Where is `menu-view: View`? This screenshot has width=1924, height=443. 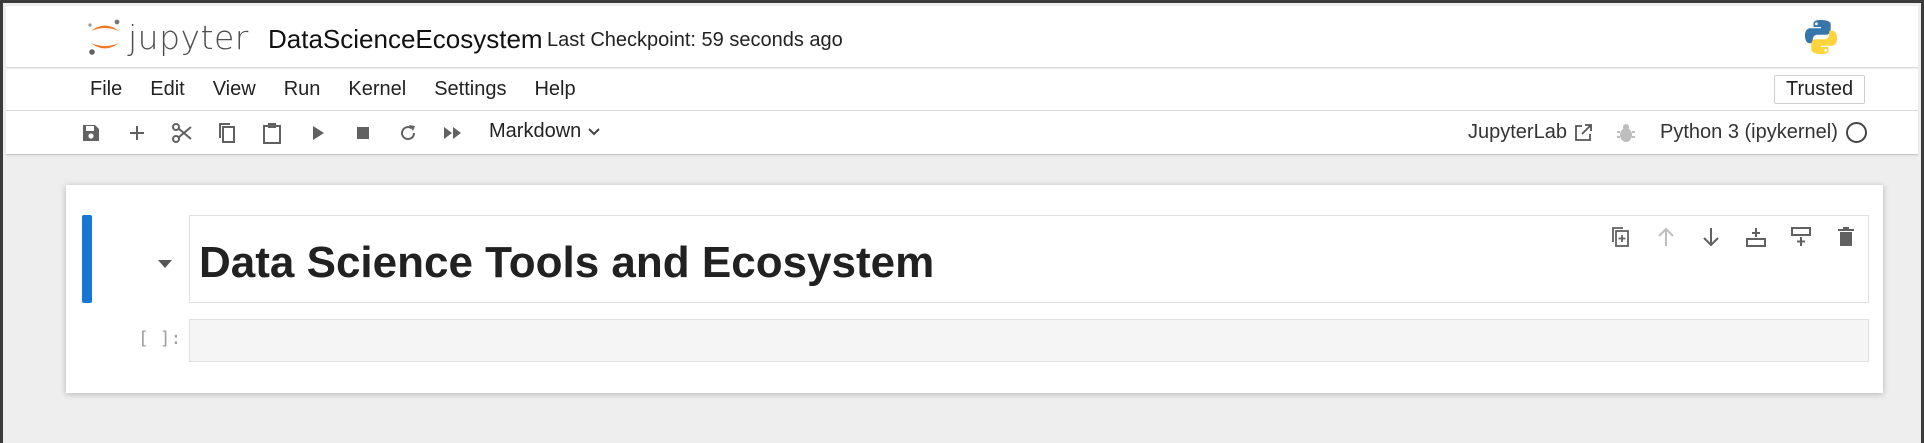 menu-view: View is located at coordinates (234, 89).